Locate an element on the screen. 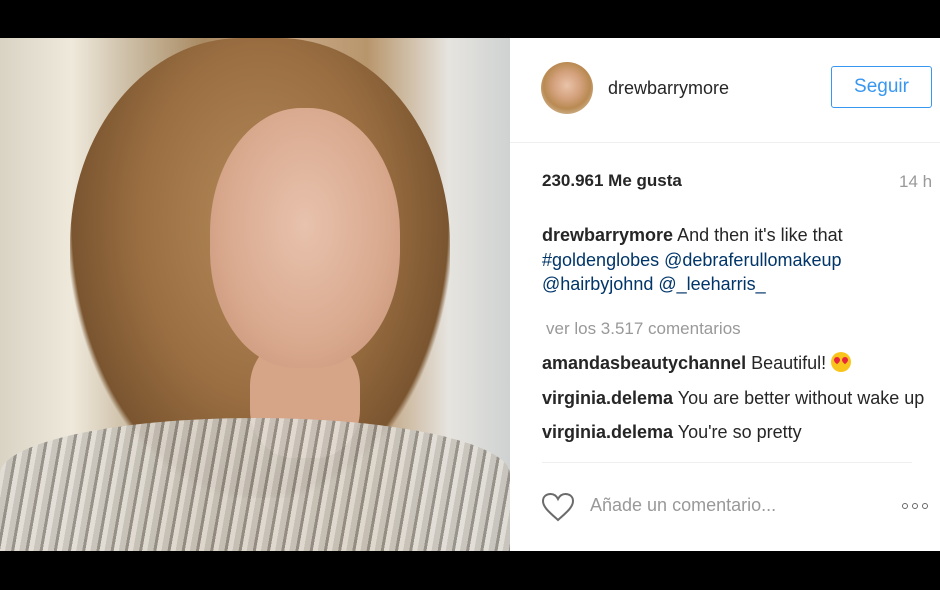 This screenshot has width=940, height=590. avatar is located at coordinates (567, 88).